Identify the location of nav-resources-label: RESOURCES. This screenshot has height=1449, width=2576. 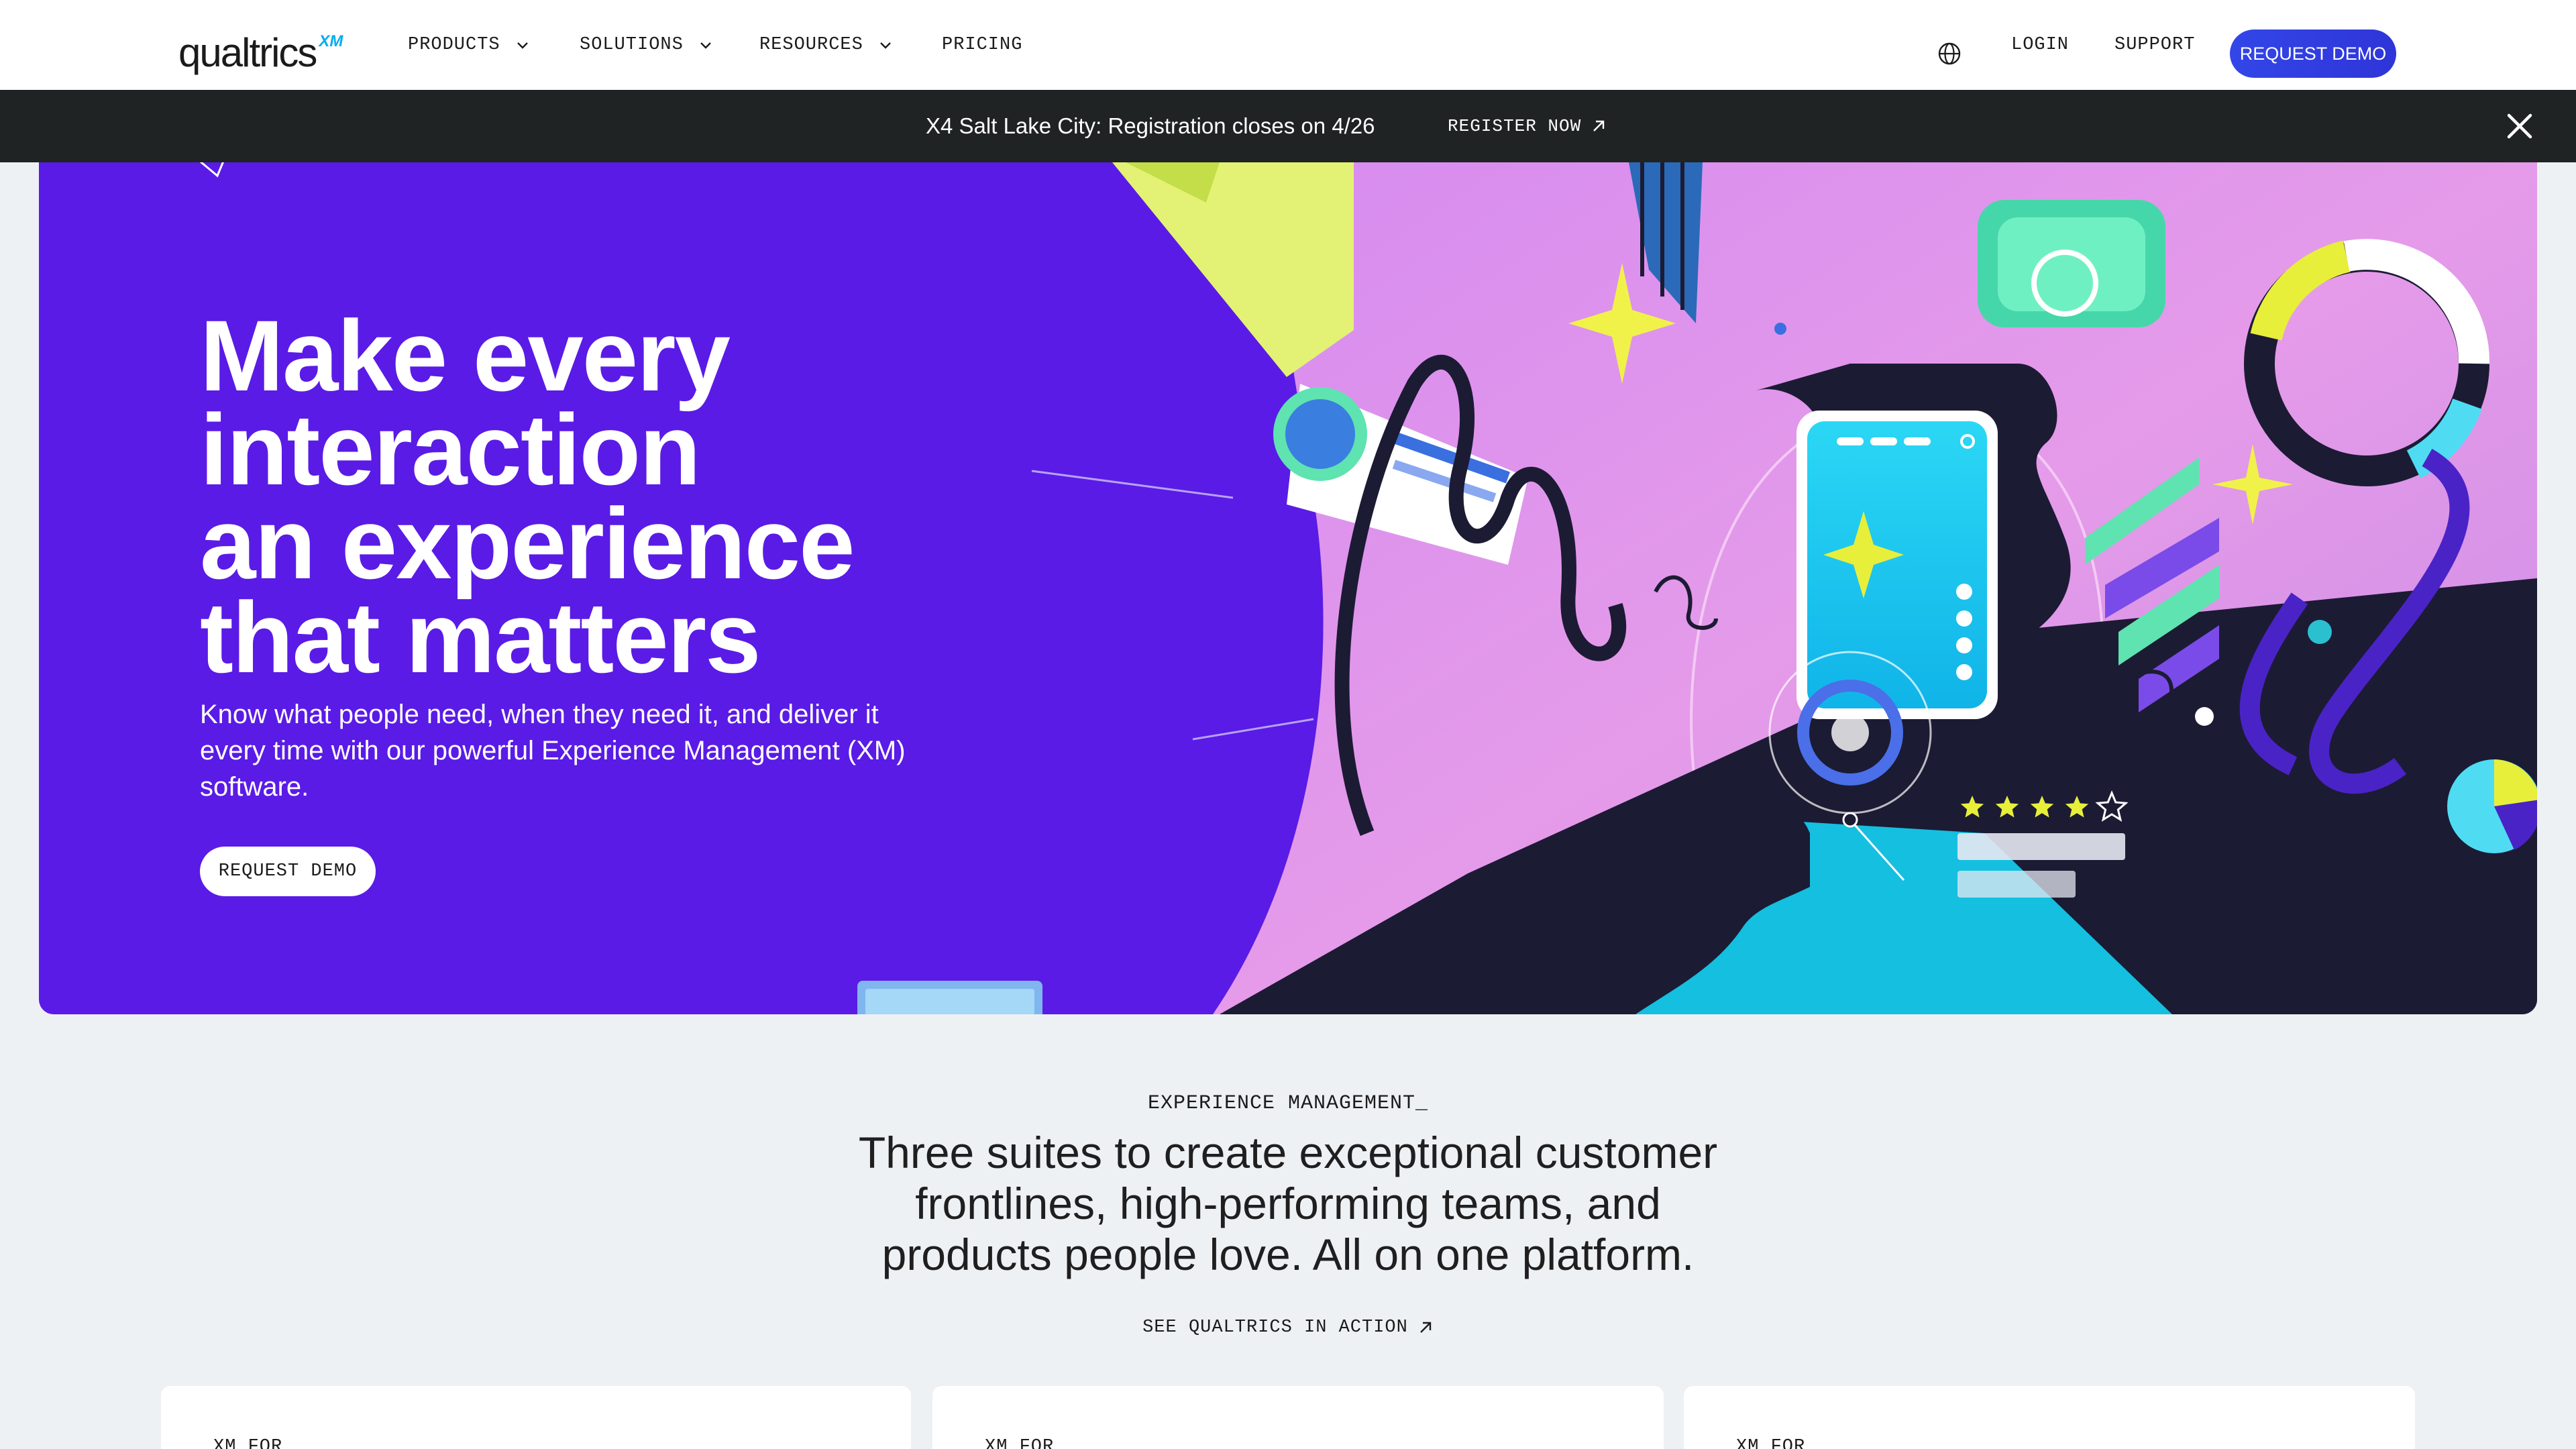
(811, 45).